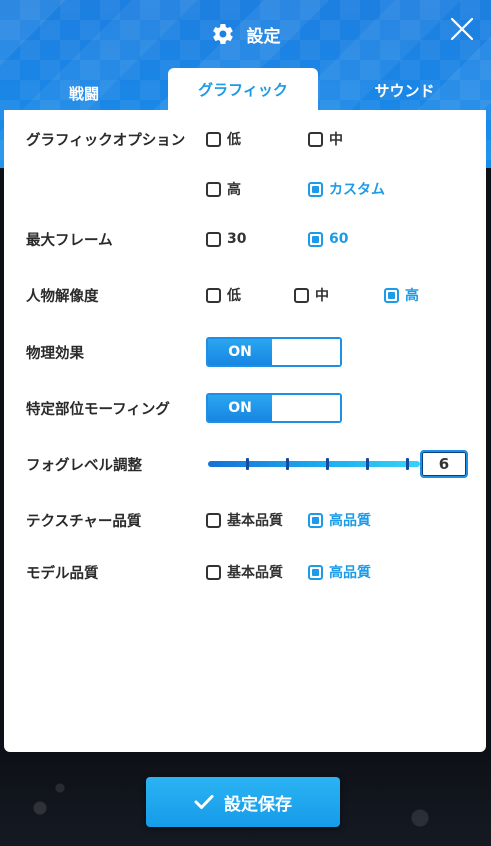  What do you see at coordinates (84, 465) in the screenshot?
I see `fog-level-label: フォグレベル調整` at bounding box center [84, 465].